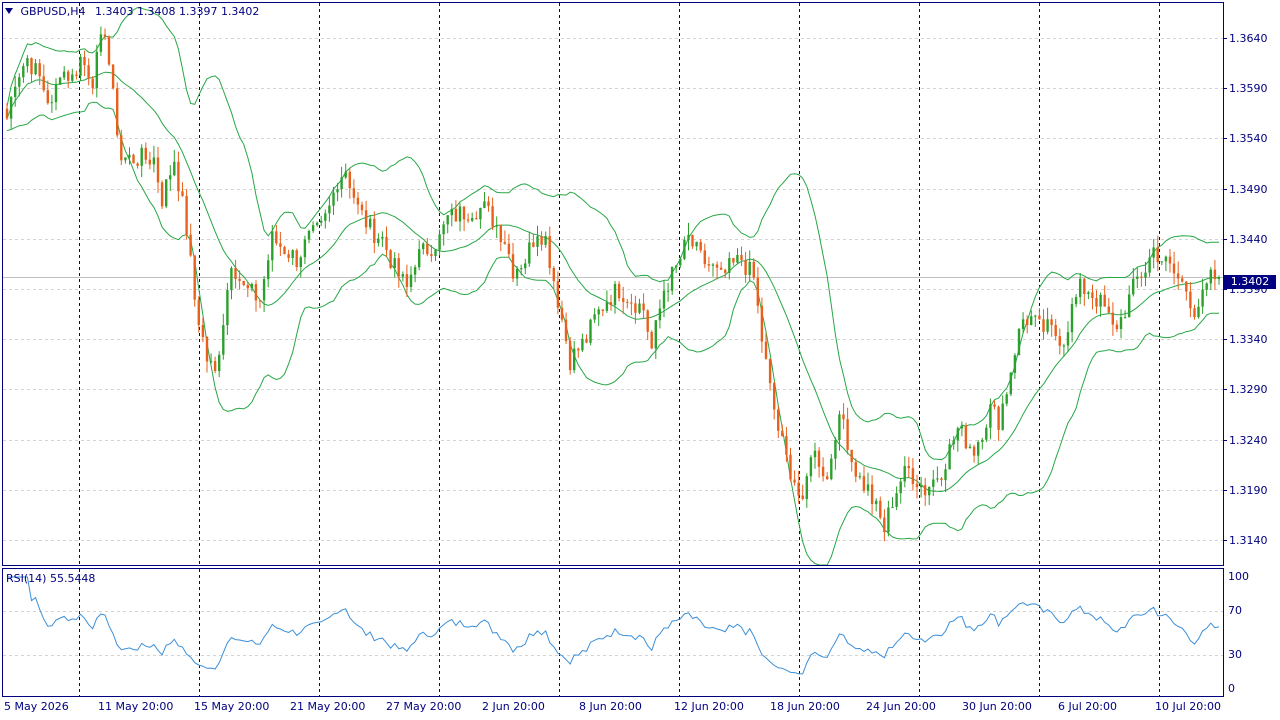 The image size is (1280, 720). I want to click on chart-header: GBPUSD,H4 1.3403 1.3408 1.3397 1.3402, so click(132, 11).